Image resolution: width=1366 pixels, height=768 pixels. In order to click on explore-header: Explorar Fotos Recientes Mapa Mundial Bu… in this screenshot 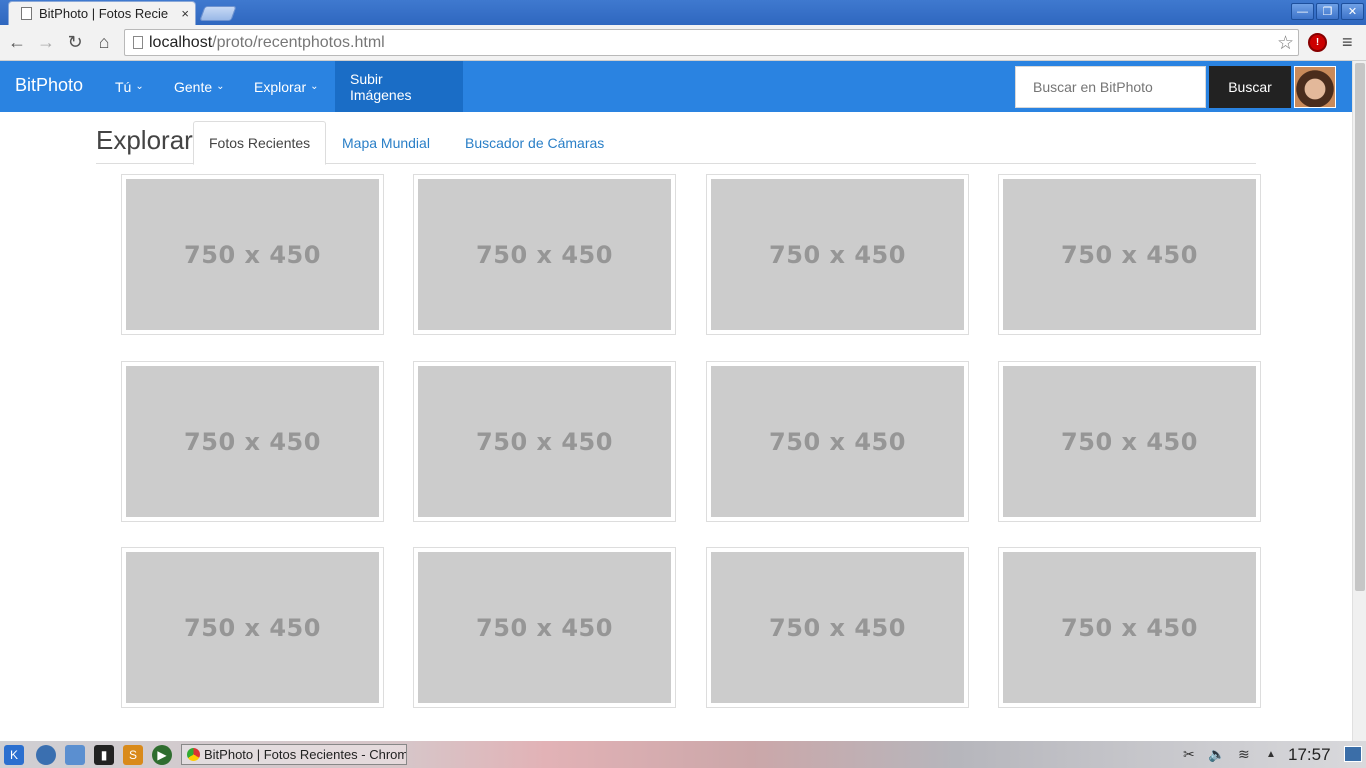, I will do `click(676, 143)`.